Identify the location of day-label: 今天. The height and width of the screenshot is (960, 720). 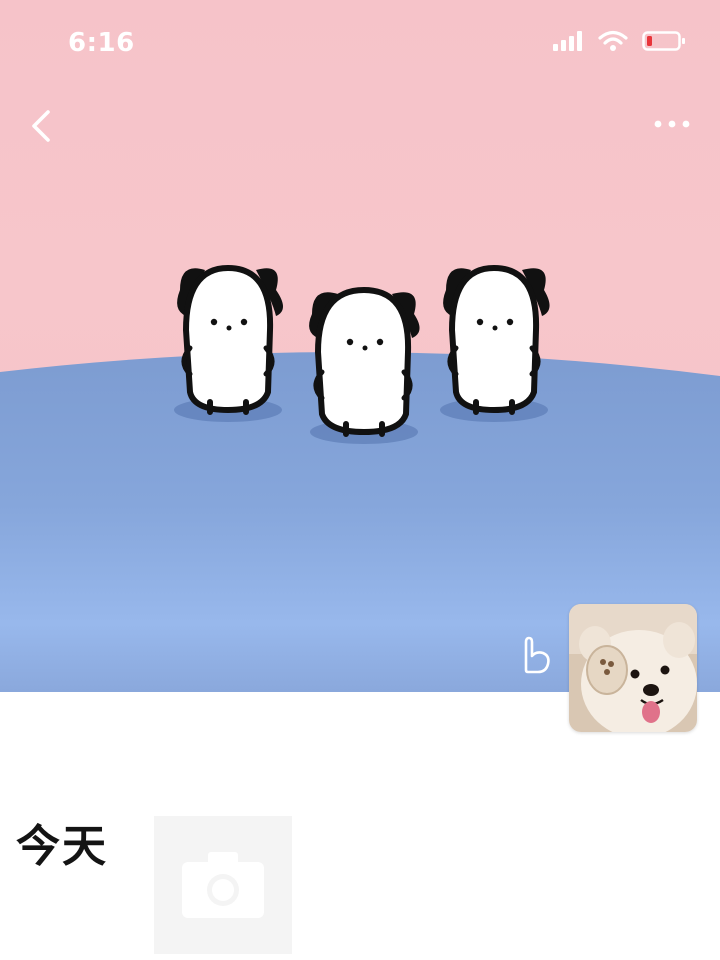
(62, 846).